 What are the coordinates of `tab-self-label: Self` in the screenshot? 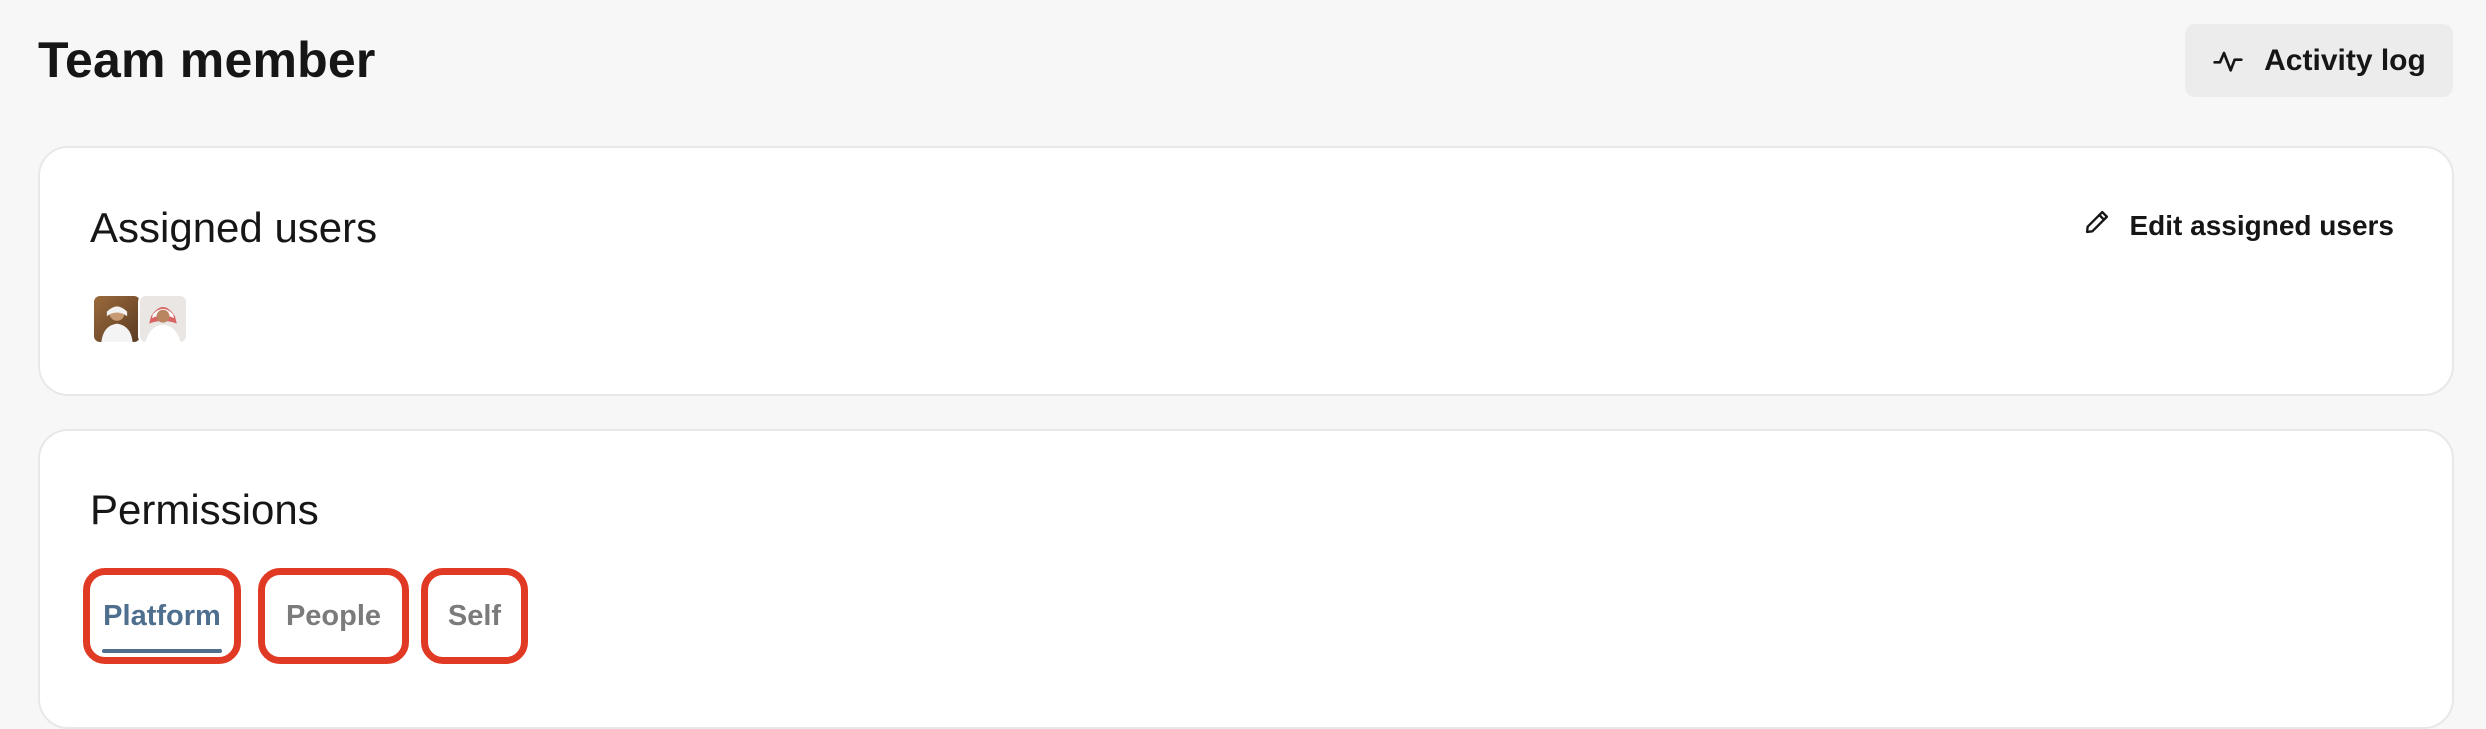 It's located at (474, 615).